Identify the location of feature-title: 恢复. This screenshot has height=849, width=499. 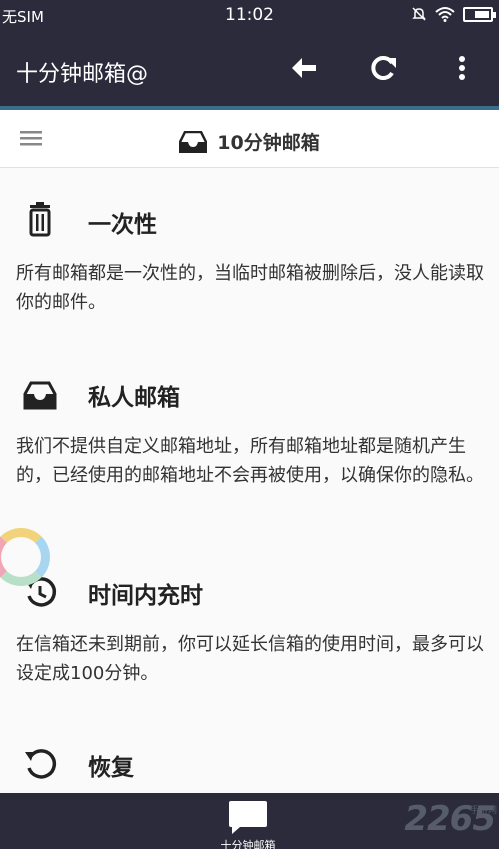
(111, 768).